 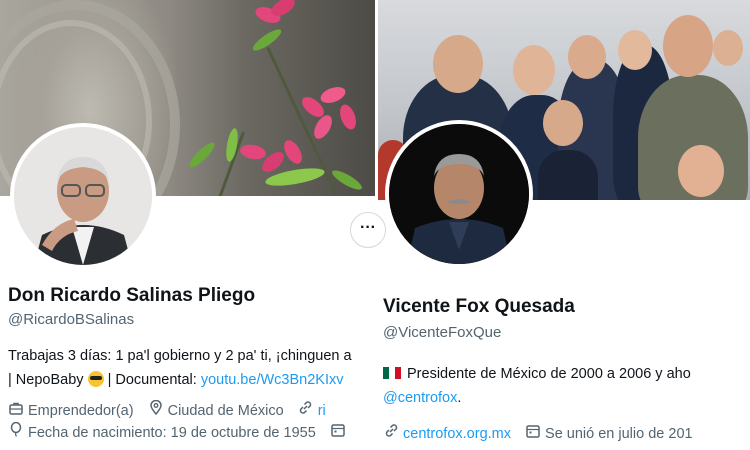 I want to click on user-handle: @VicenteFoxQue, so click(x=442, y=332).